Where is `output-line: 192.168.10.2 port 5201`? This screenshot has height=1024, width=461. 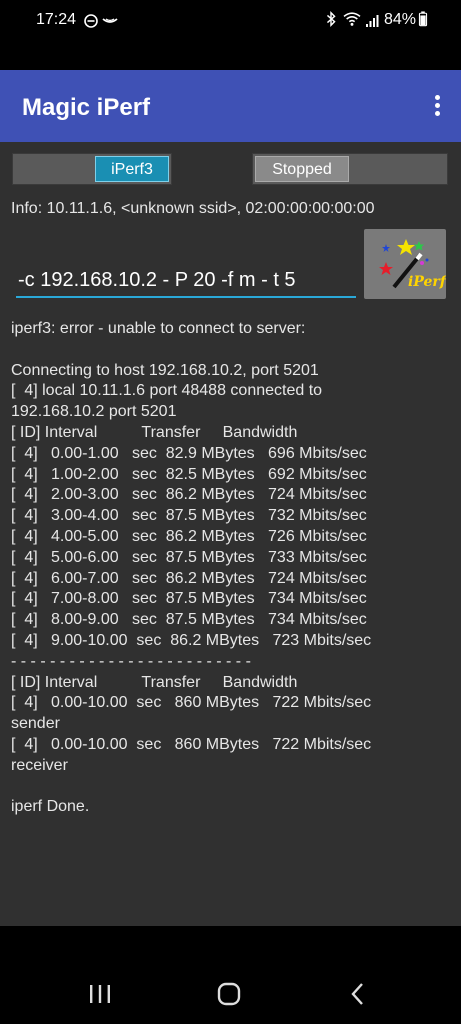
output-line: 192.168.10.2 port 5201 is located at coordinates (94, 412).